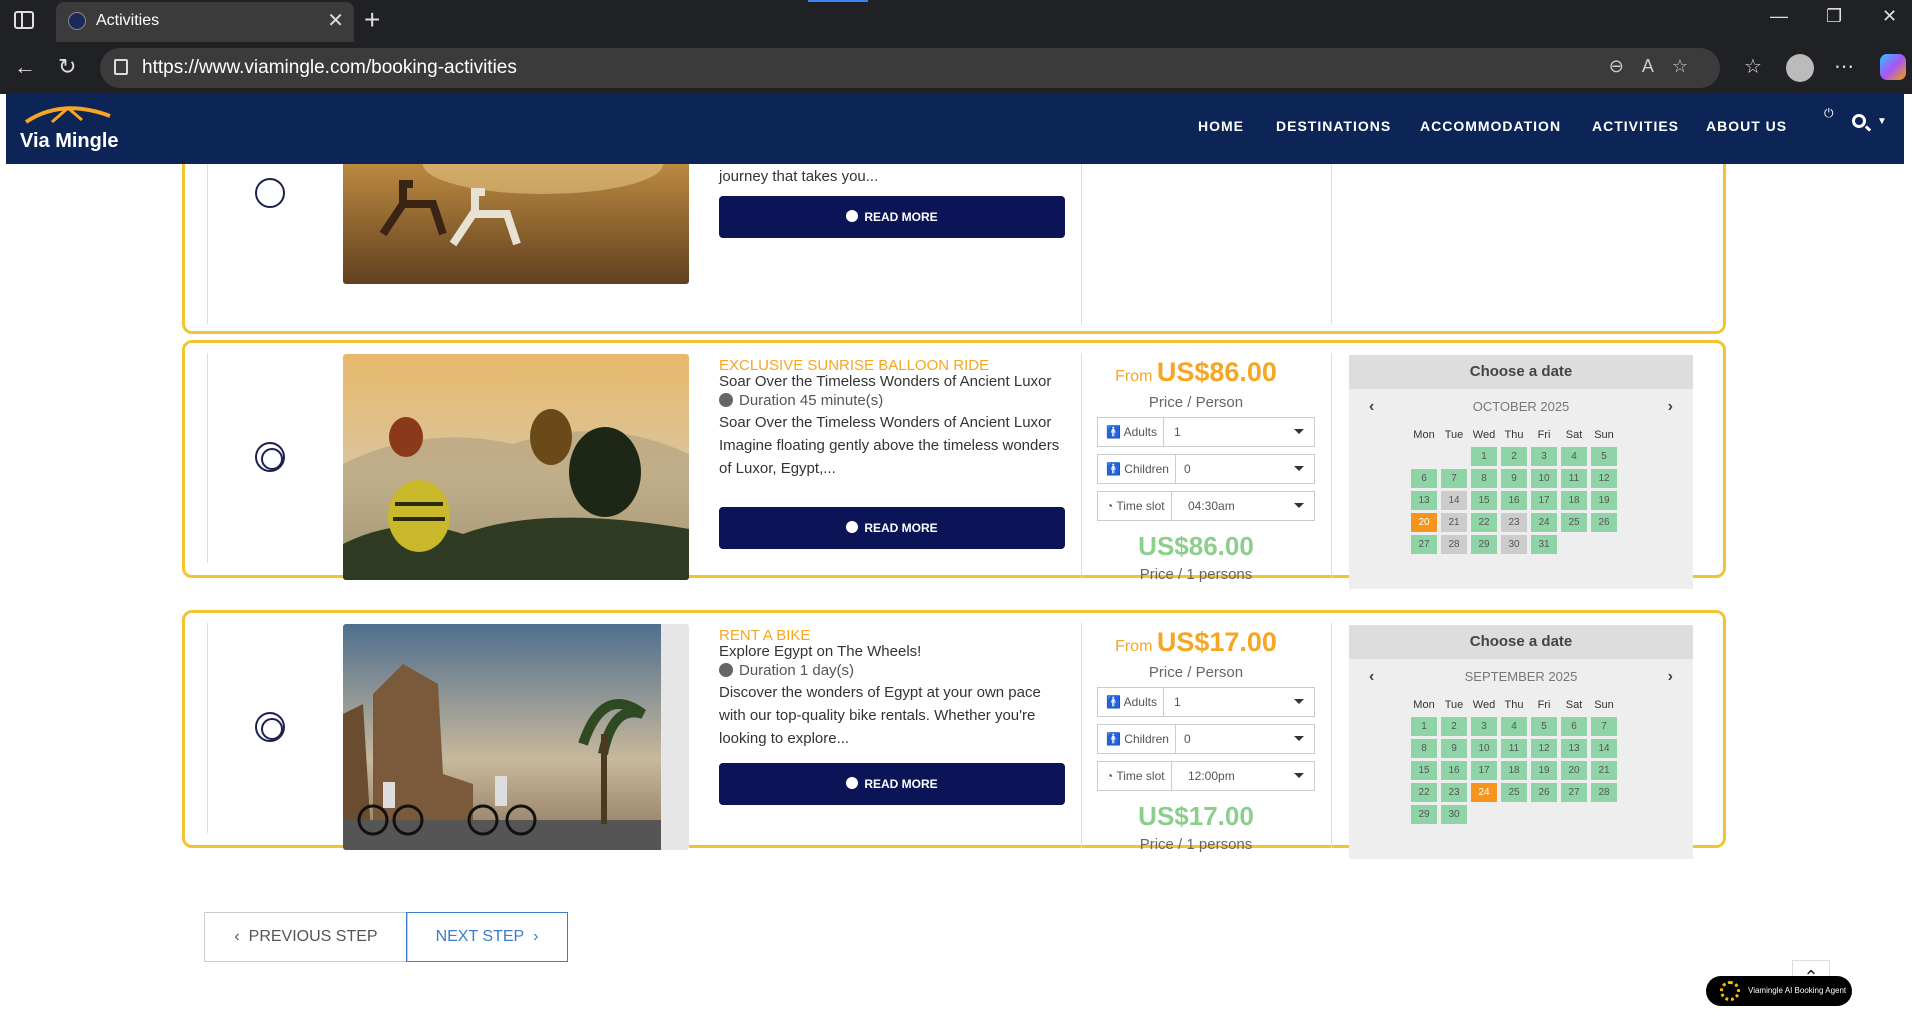 The image size is (1912, 1028). I want to click on calendar-day: 31, so click(1544, 544).